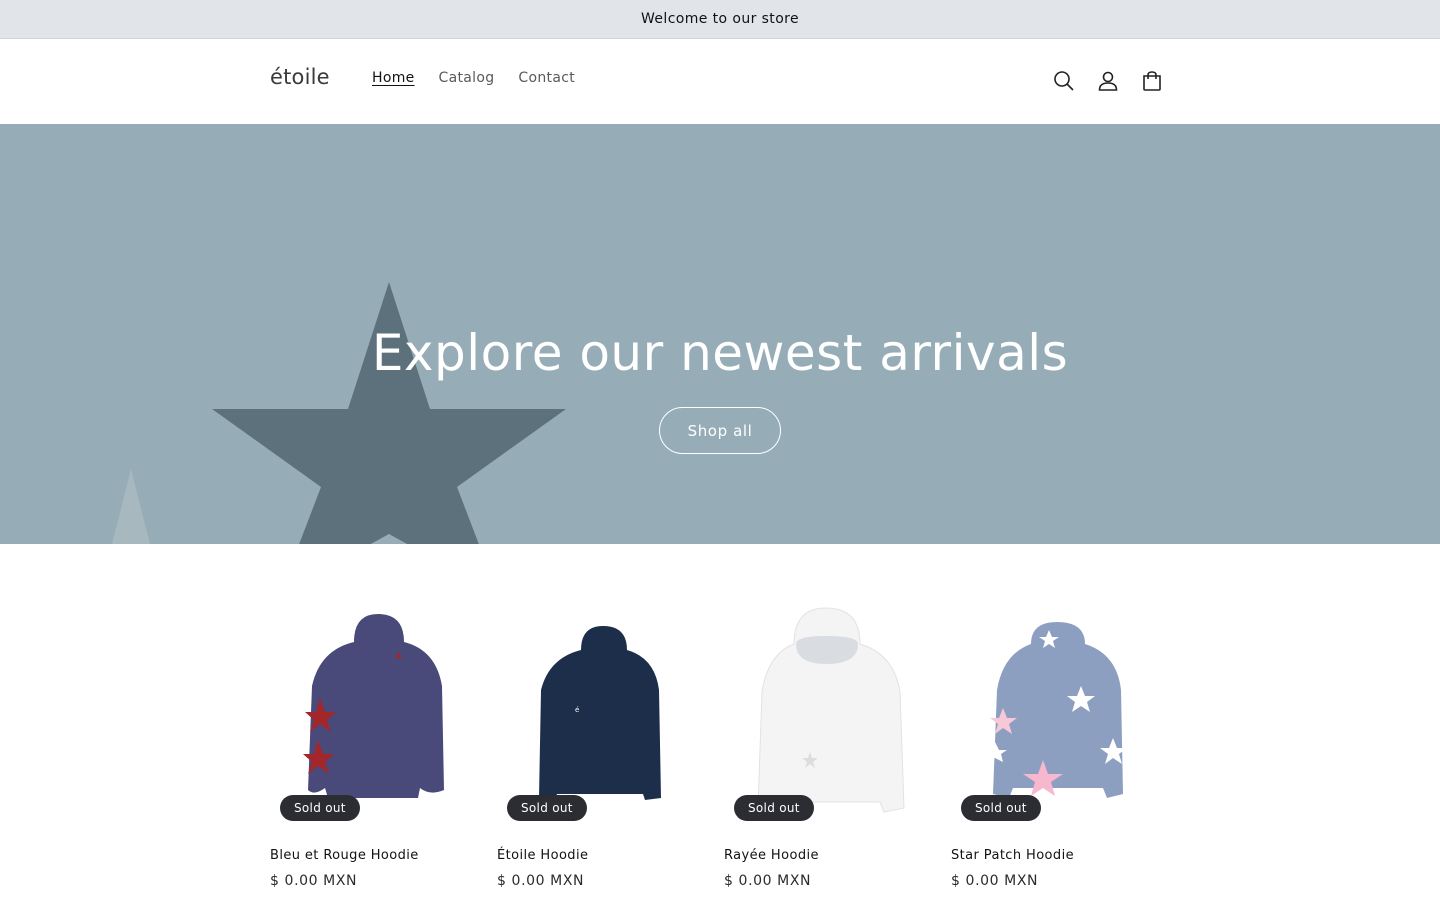 Image resolution: width=1440 pixels, height=900 pixels. I want to click on announcement-text: Welcome to our store, so click(720, 19).